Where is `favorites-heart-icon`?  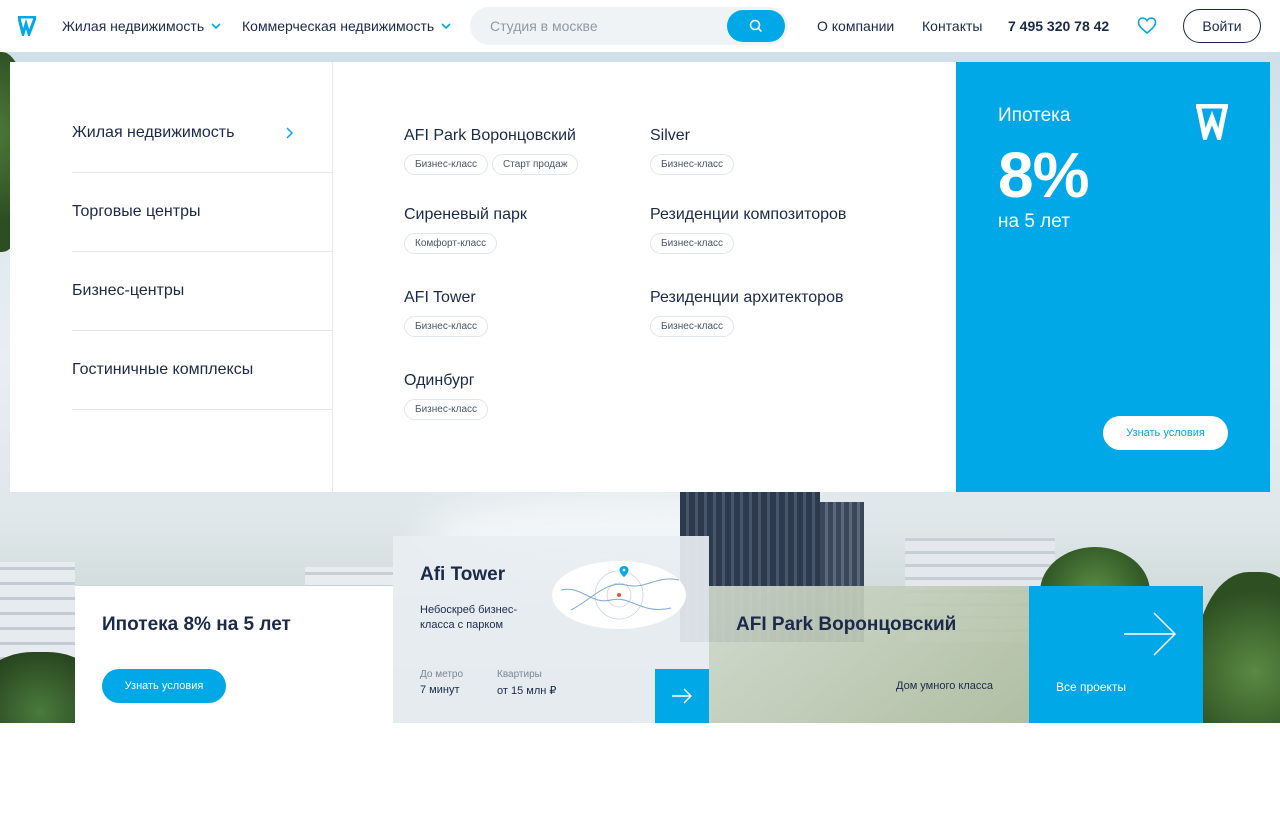
favorites-heart-icon is located at coordinates (1147, 26).